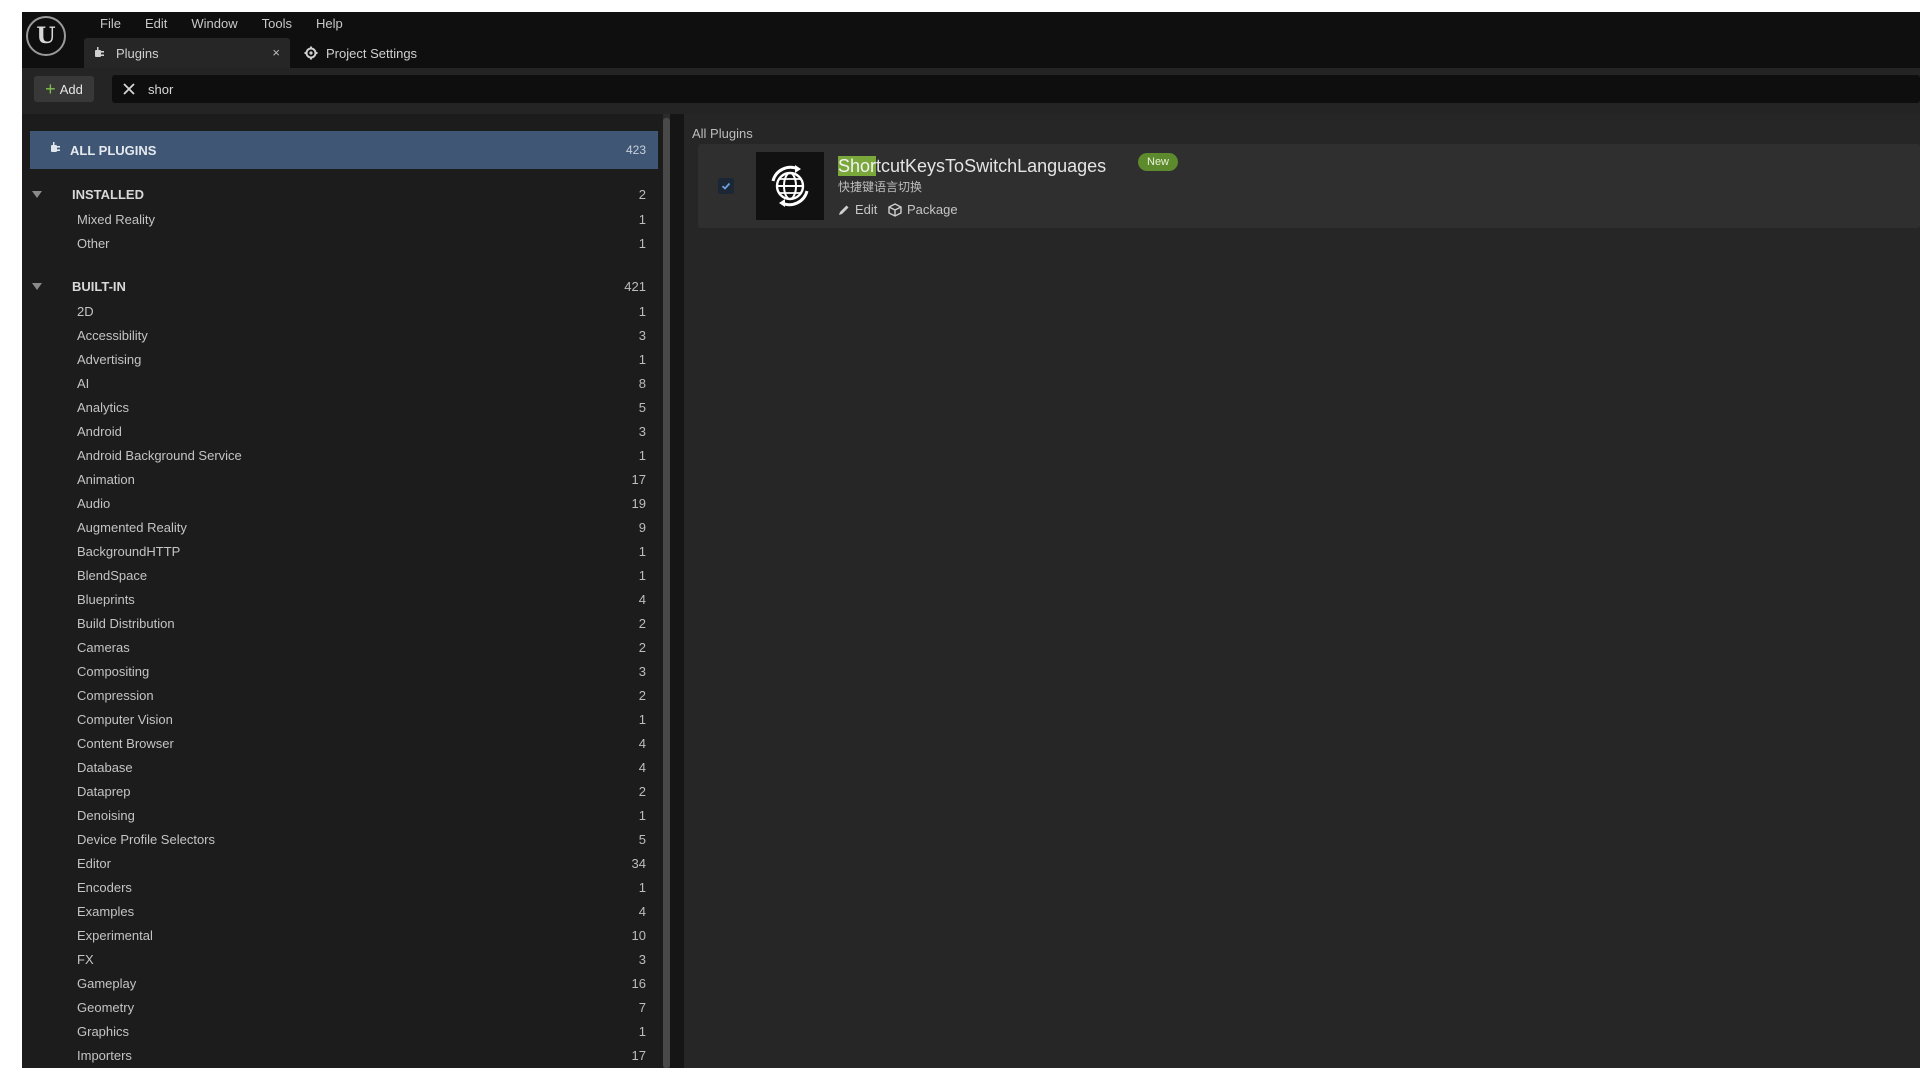 The image size is (1920, 1080). I want to click on category-label: Mixed Reality, so click(116, 219).